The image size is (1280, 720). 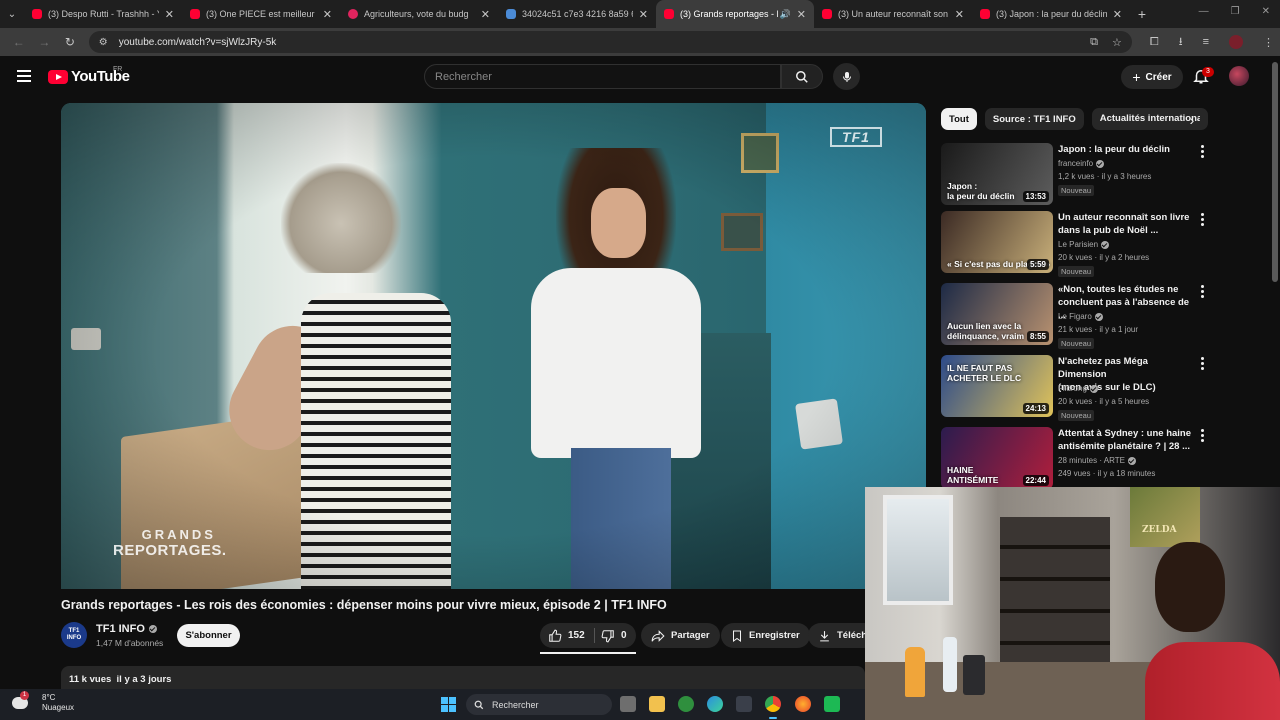 I want to click on hamburger-menu-icon, so click(x=24, y=76).